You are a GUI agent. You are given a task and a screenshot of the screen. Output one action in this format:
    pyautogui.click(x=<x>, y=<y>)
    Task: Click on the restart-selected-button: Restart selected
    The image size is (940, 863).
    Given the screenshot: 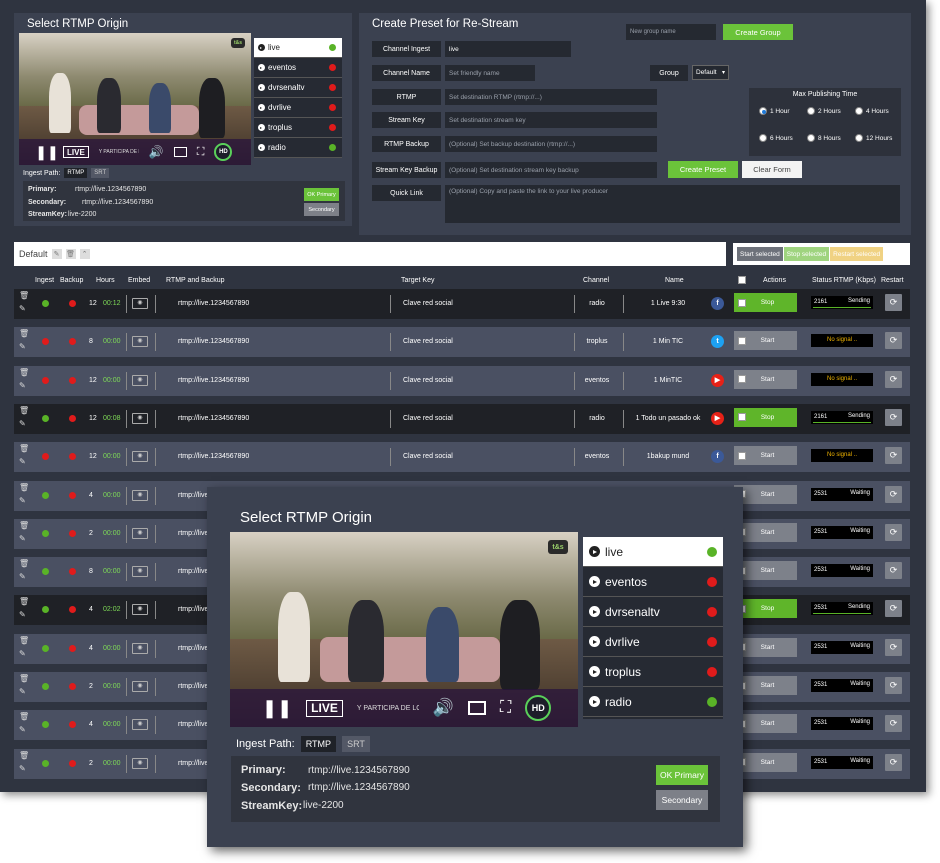 What is the action you would take?
    pyautogui.click(x=857, y=254)
    